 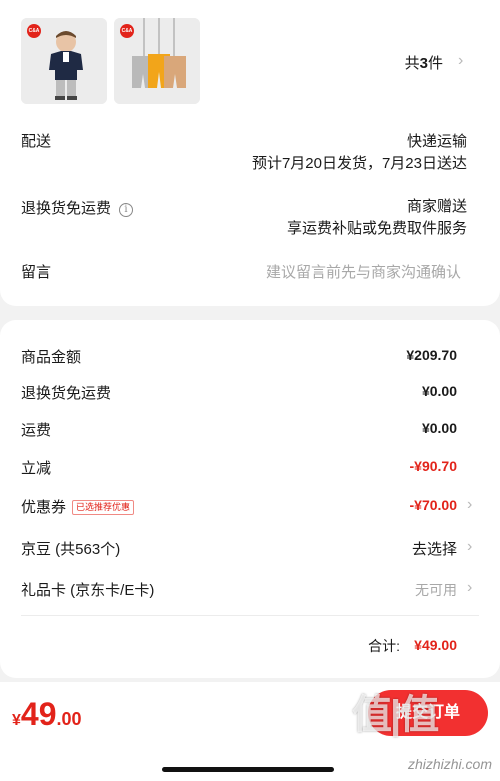 I want to click on row-label: 礼品卡 (京东卡/E卡), so click(x=88, y=590).